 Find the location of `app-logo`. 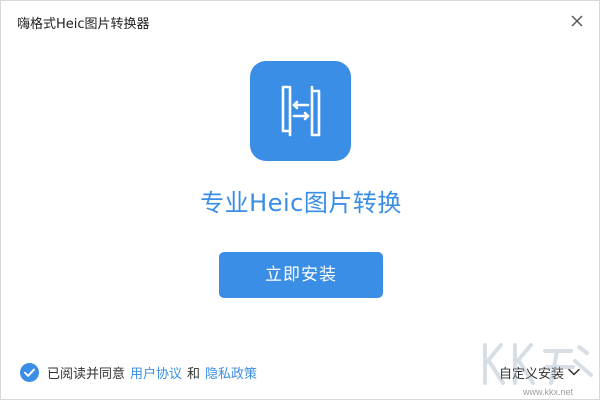

app-logo is located at coordinates (300, 111).